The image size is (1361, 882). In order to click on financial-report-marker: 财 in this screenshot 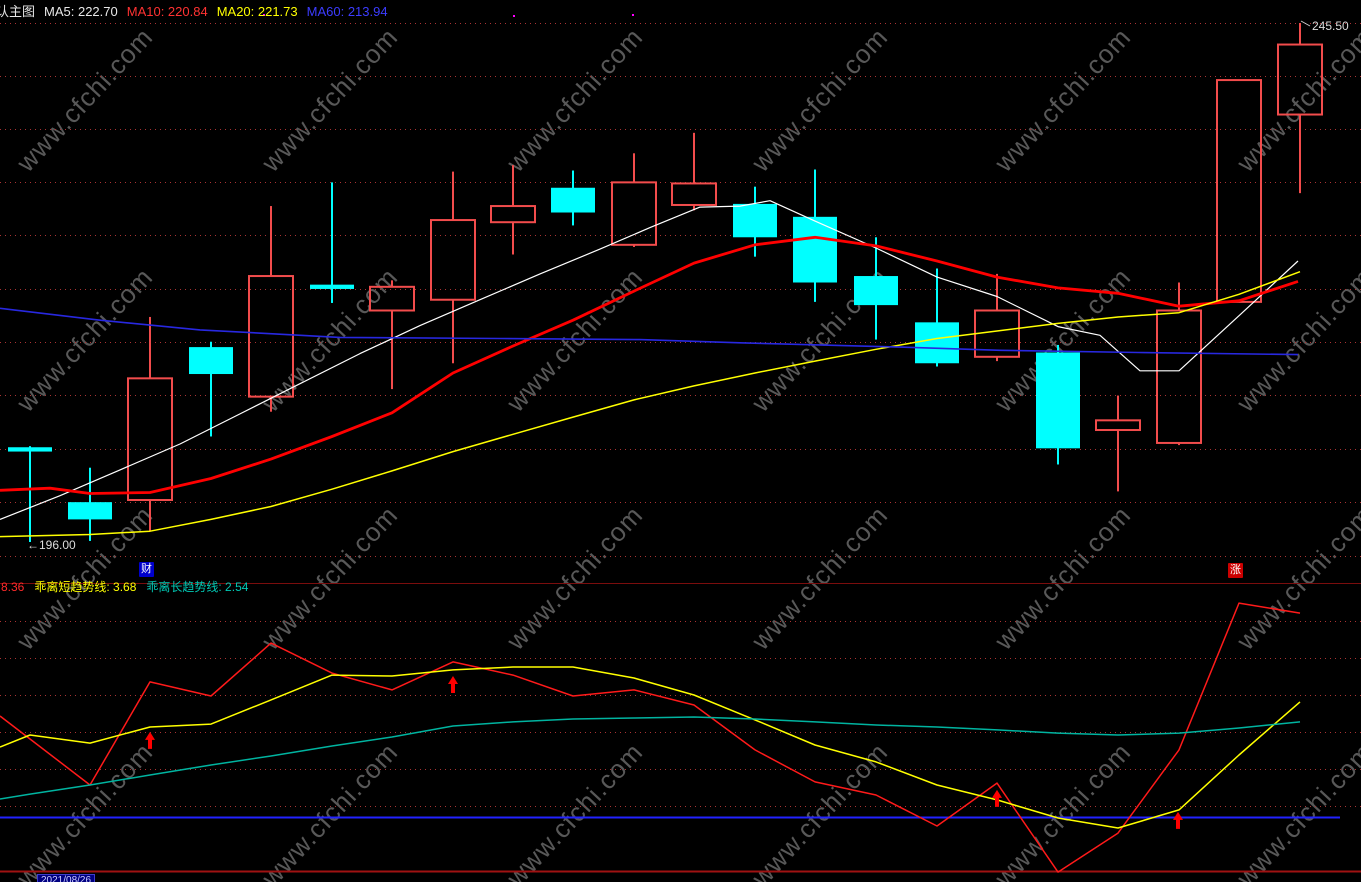, I will do `click(146, 569)`.